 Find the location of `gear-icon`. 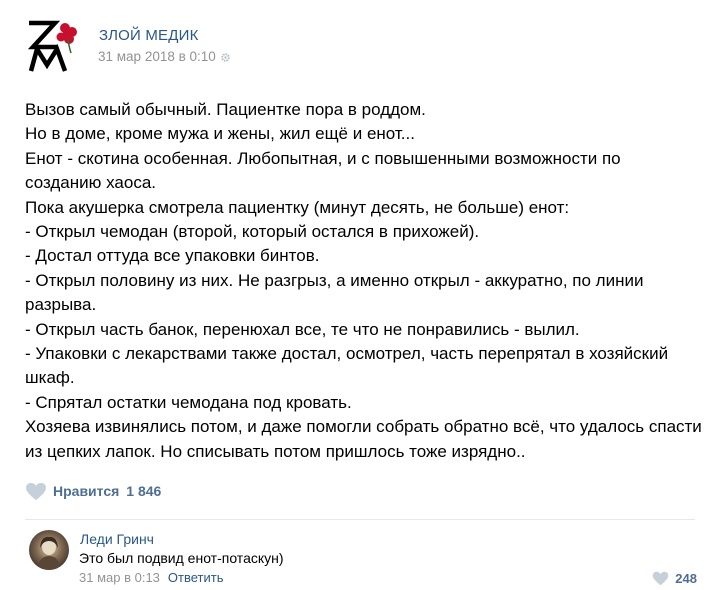

gear-icon is located at coordinates (225, 56).